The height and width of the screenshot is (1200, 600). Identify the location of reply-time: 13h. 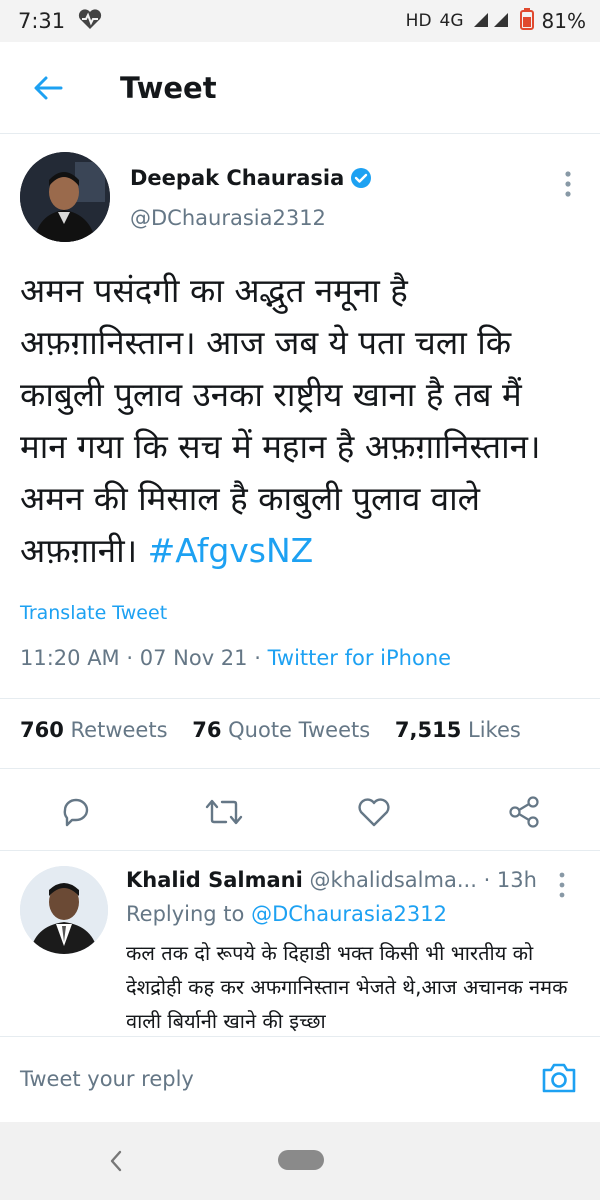
(516, 880).